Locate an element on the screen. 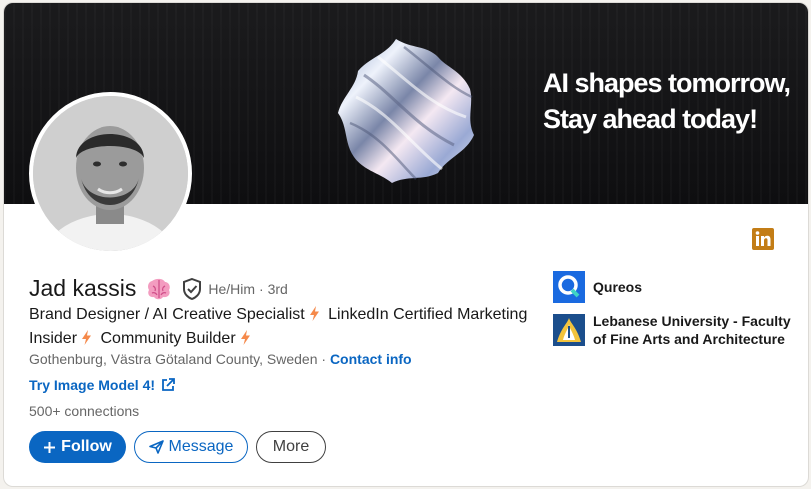 Image resolution: width=811 pixels, height=489 pixels. message-button: Message is located at coordinates (191, 447).